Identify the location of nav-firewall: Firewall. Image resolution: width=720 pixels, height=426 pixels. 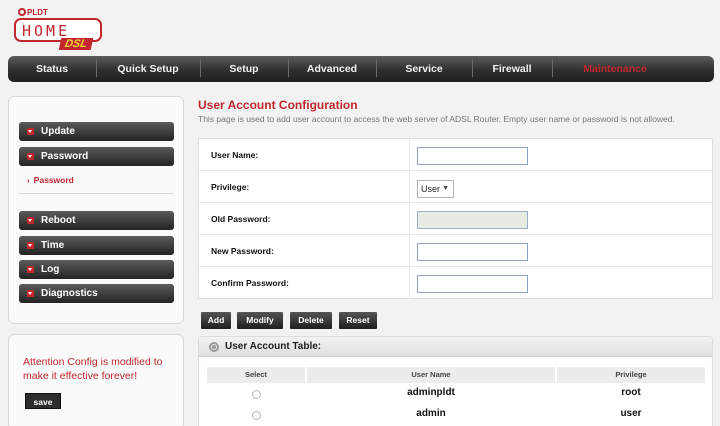
(512, 68).